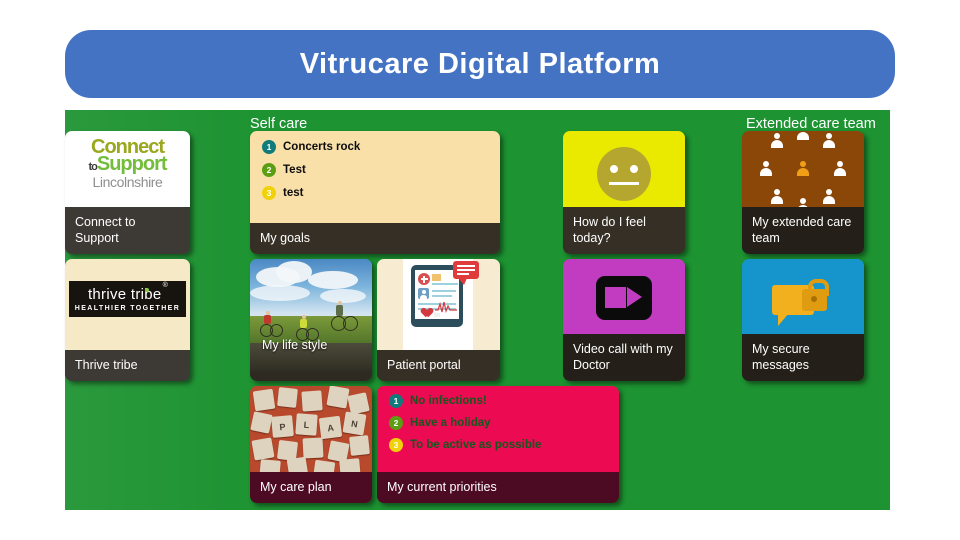  What do you see at coordinates (450, 423) in the screenshot?
I see `priority-text-2: Have a holiday` at bounding box center [450, 423].